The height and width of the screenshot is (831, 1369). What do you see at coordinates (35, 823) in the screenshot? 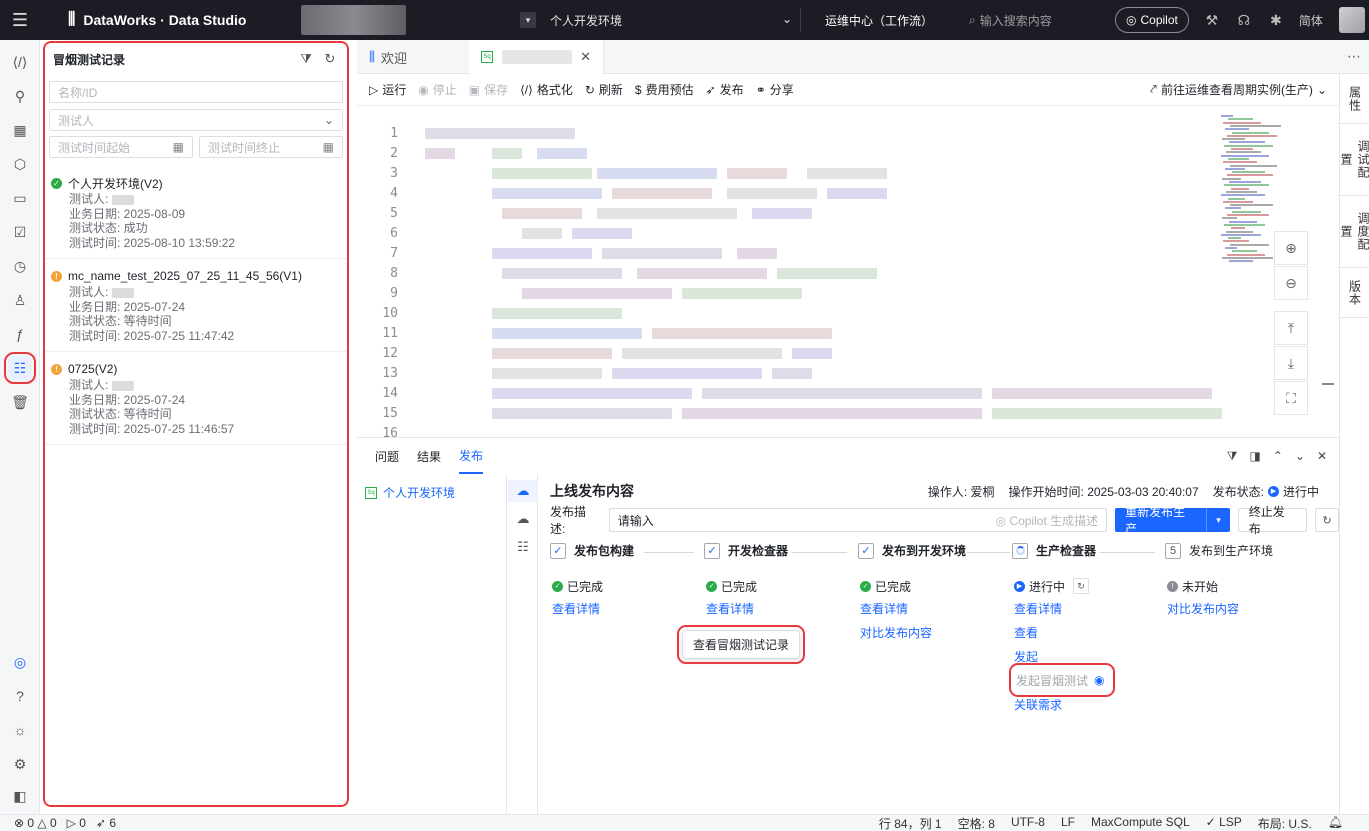
I see `errors-item: ⊗ 0 △ 0` at bounding box center [35, 823].